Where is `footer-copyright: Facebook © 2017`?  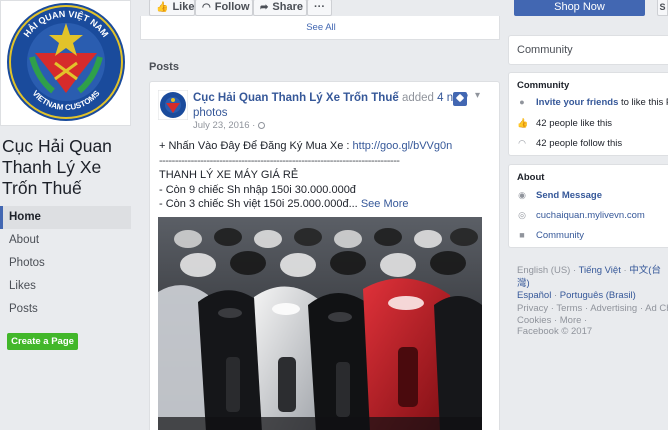
footer-copyright: Facebook © 2017 is located at coordinates (555, 331).